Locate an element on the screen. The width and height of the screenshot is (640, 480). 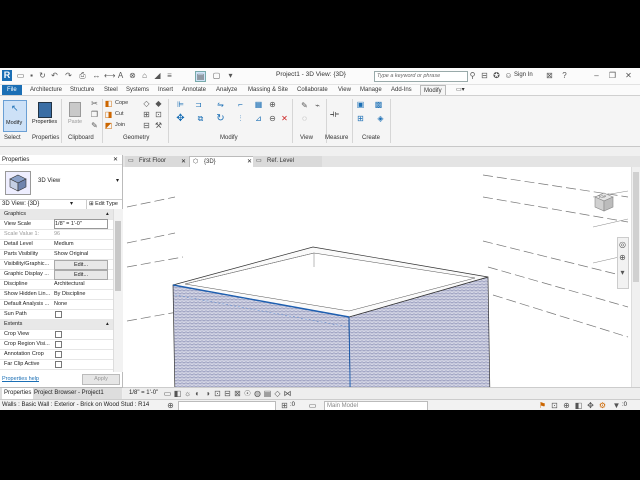
chevron-down-icon: ▾ is located at coordinates (117, 180).